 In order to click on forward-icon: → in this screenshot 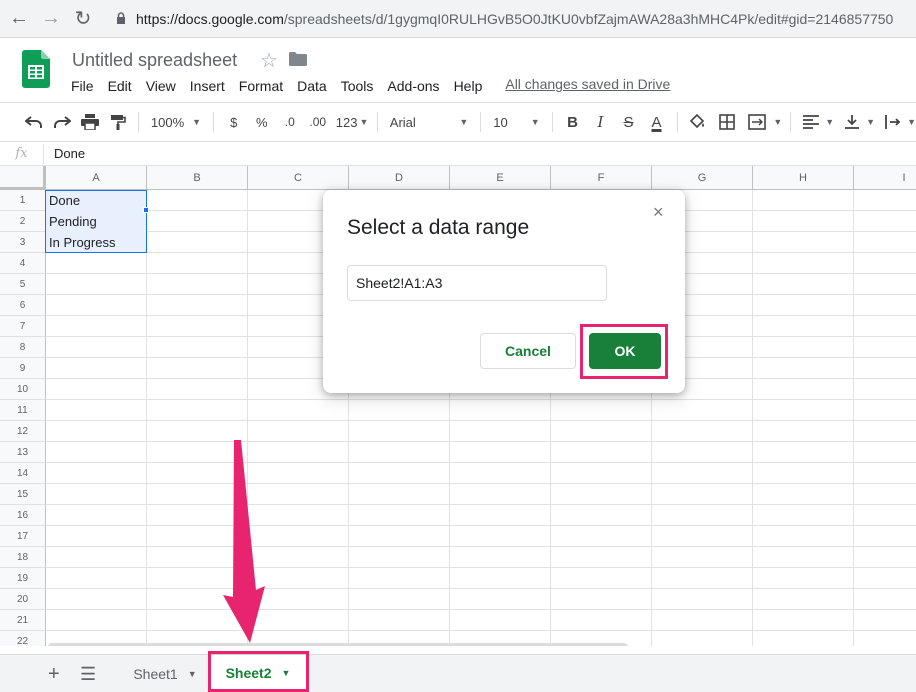, I will do `click(51, 19)`.